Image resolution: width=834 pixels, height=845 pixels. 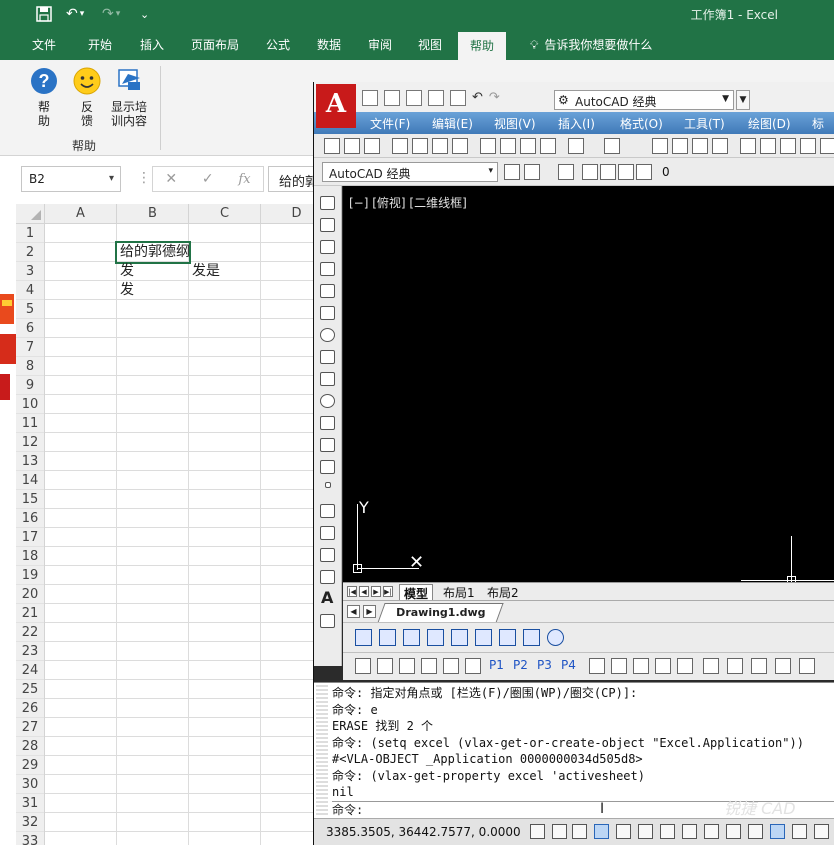 What do you see at coordinates (568, 665) in the screenshot?
I see `plot-button-p4: P4` at bounding box center [568, 665].